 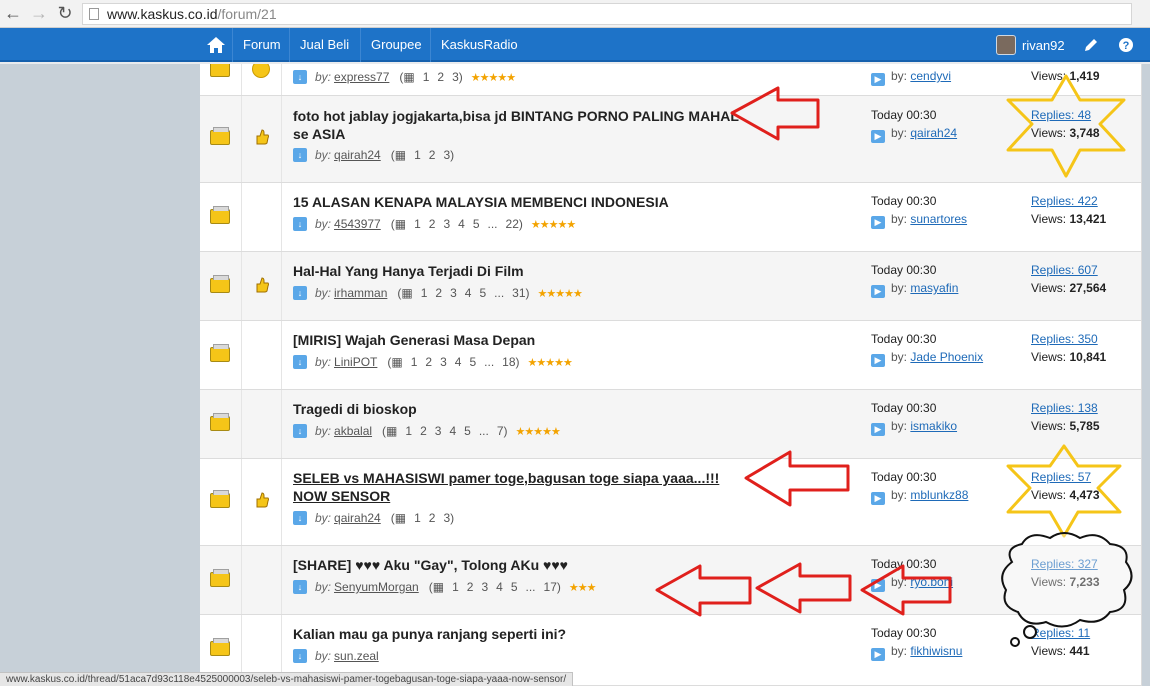 What do you see at coordinates (94, 13) in the screenshot?
I see `page-icon` at bounding box center [94, 13].